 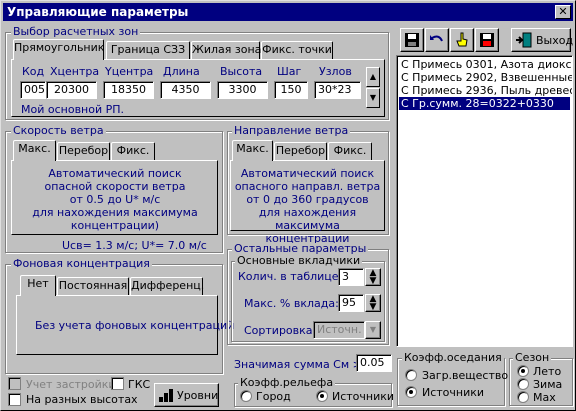 What do you see at coordinates (335, 71) in the screenshot?
I see `nodes-label: Узлов` at bounding box center [335, 71].